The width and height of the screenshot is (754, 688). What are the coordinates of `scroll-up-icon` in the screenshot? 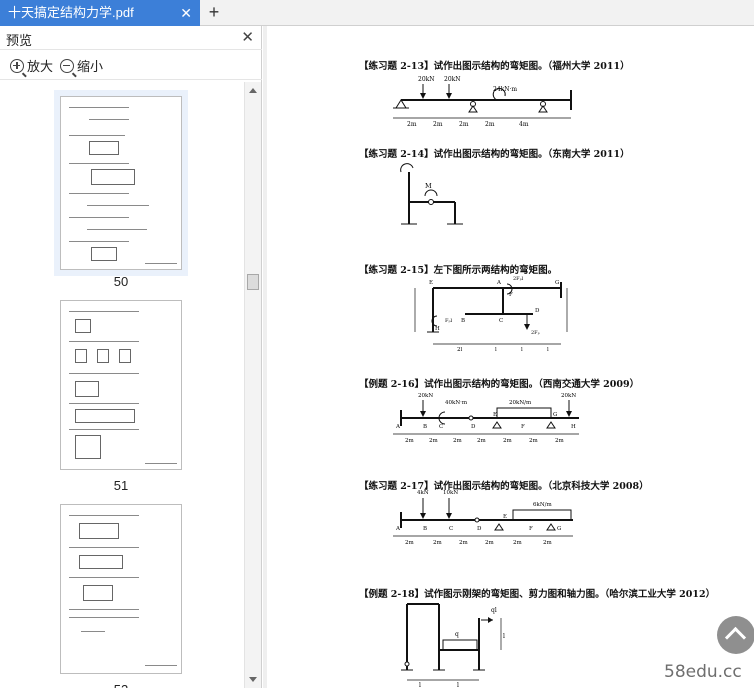 It's located at (253, 90).